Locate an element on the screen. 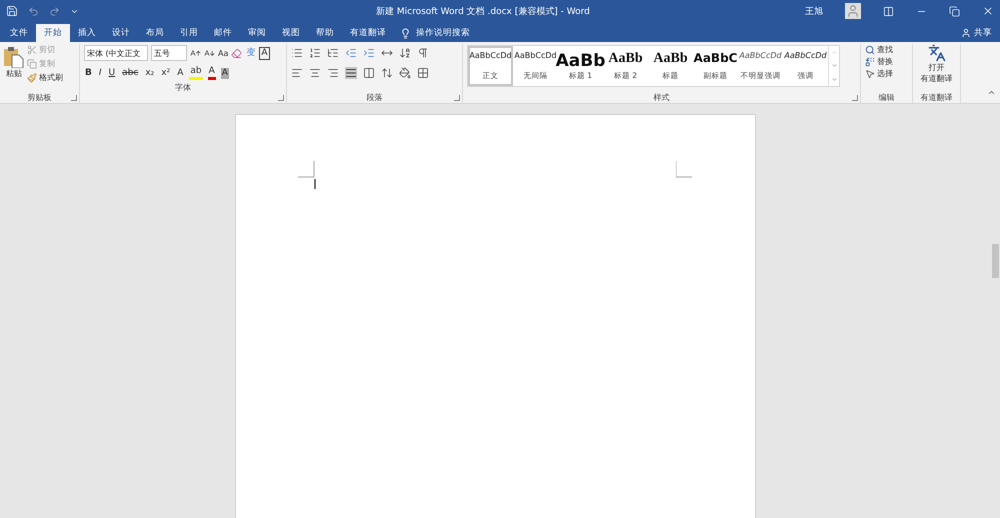 The width and height of the screenshot is (1000, 518). group-label: 编辑 is located at coordinates (887, 97).